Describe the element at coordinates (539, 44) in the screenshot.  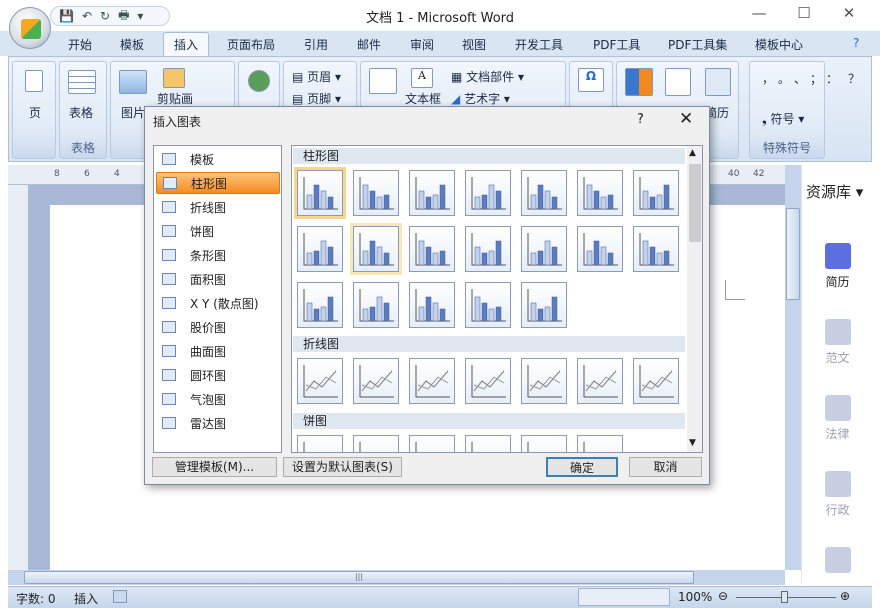
I see `tab-developer: 开发工具` at that location.